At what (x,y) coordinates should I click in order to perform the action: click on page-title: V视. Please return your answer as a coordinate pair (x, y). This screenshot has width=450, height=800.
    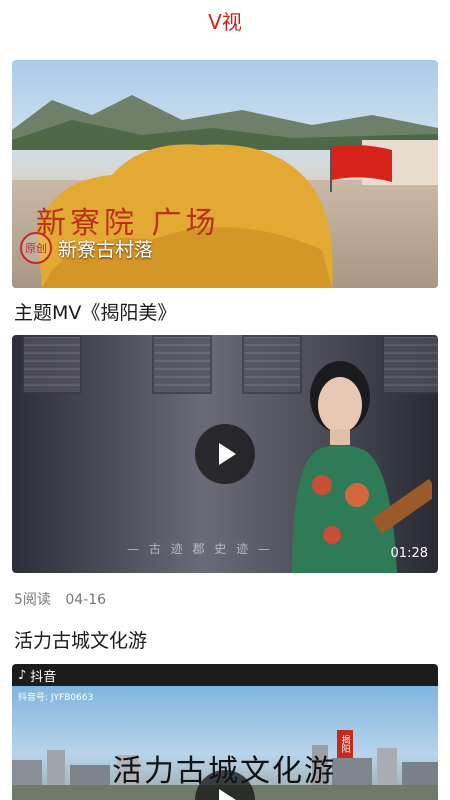
    Looking at the image, I should click on (225, 21).